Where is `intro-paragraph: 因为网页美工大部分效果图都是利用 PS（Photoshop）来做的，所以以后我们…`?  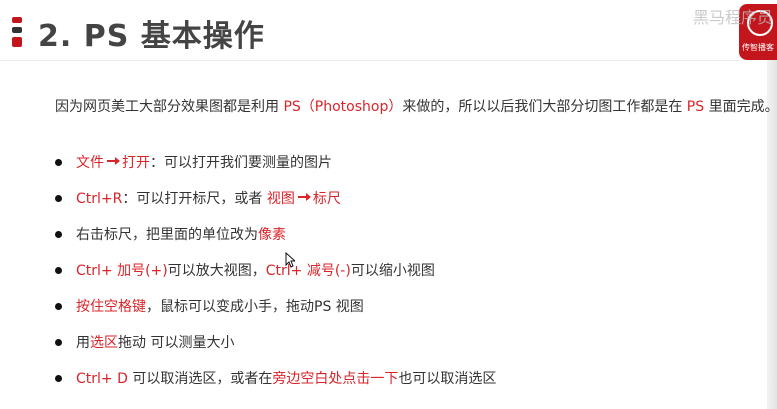
intro-paragraph: 因为网页美工大部分效果图都是利用 PS（Photoshop）来做的，所以以后我们… is located at coordinates (416, 106).